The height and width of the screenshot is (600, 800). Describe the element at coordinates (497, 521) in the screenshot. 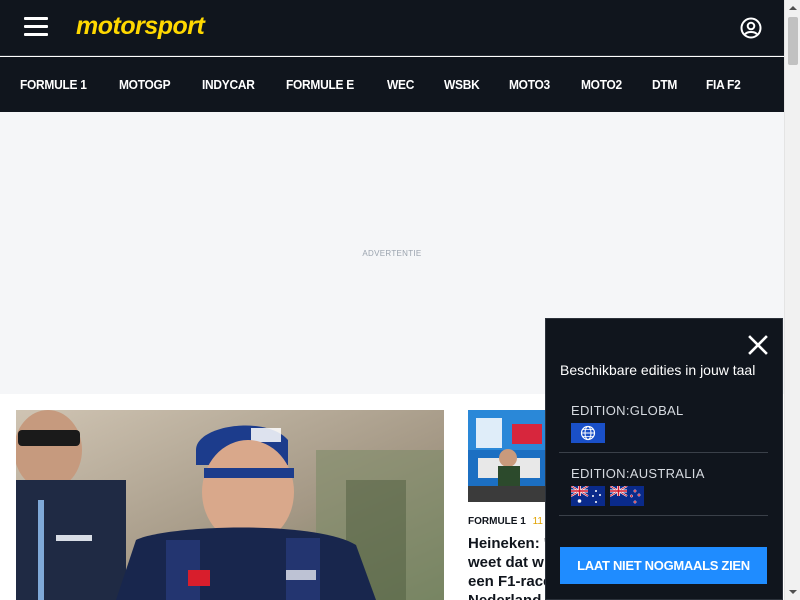

I see `article-category: FORMULE 1` at that location.